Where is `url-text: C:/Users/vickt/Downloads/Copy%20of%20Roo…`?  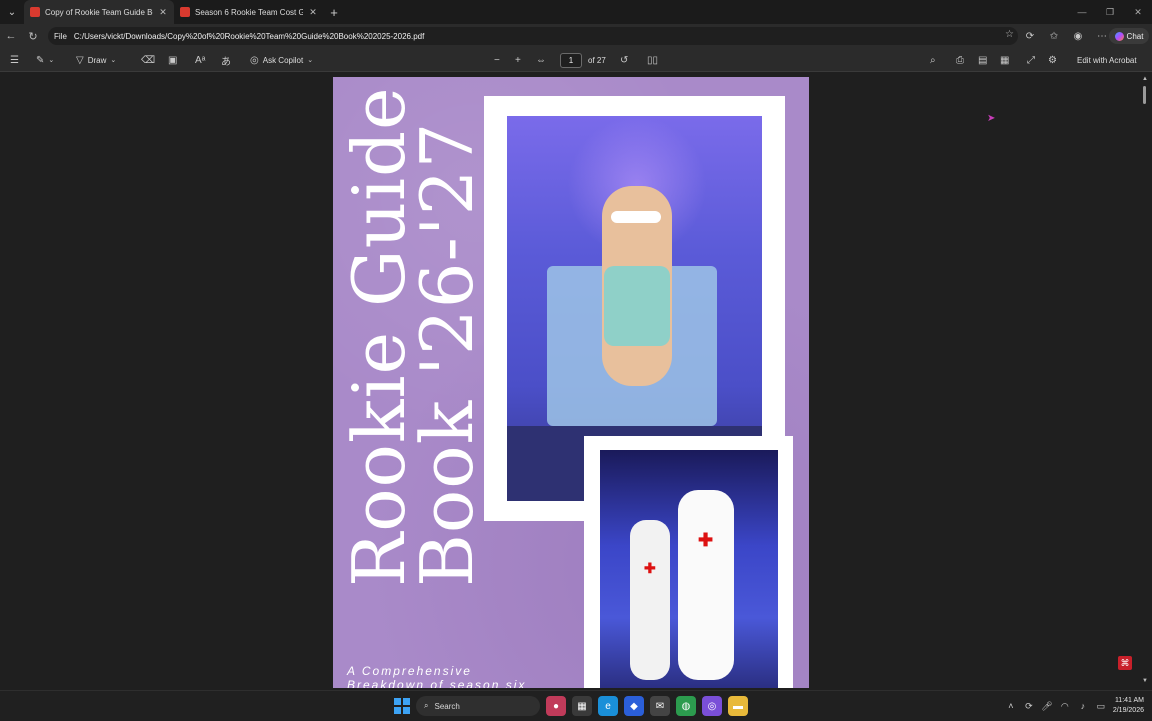 url-text: C:/Users/vickt/Downloads/Copy%20of%20Roo… is located at coordinates (249, 36).